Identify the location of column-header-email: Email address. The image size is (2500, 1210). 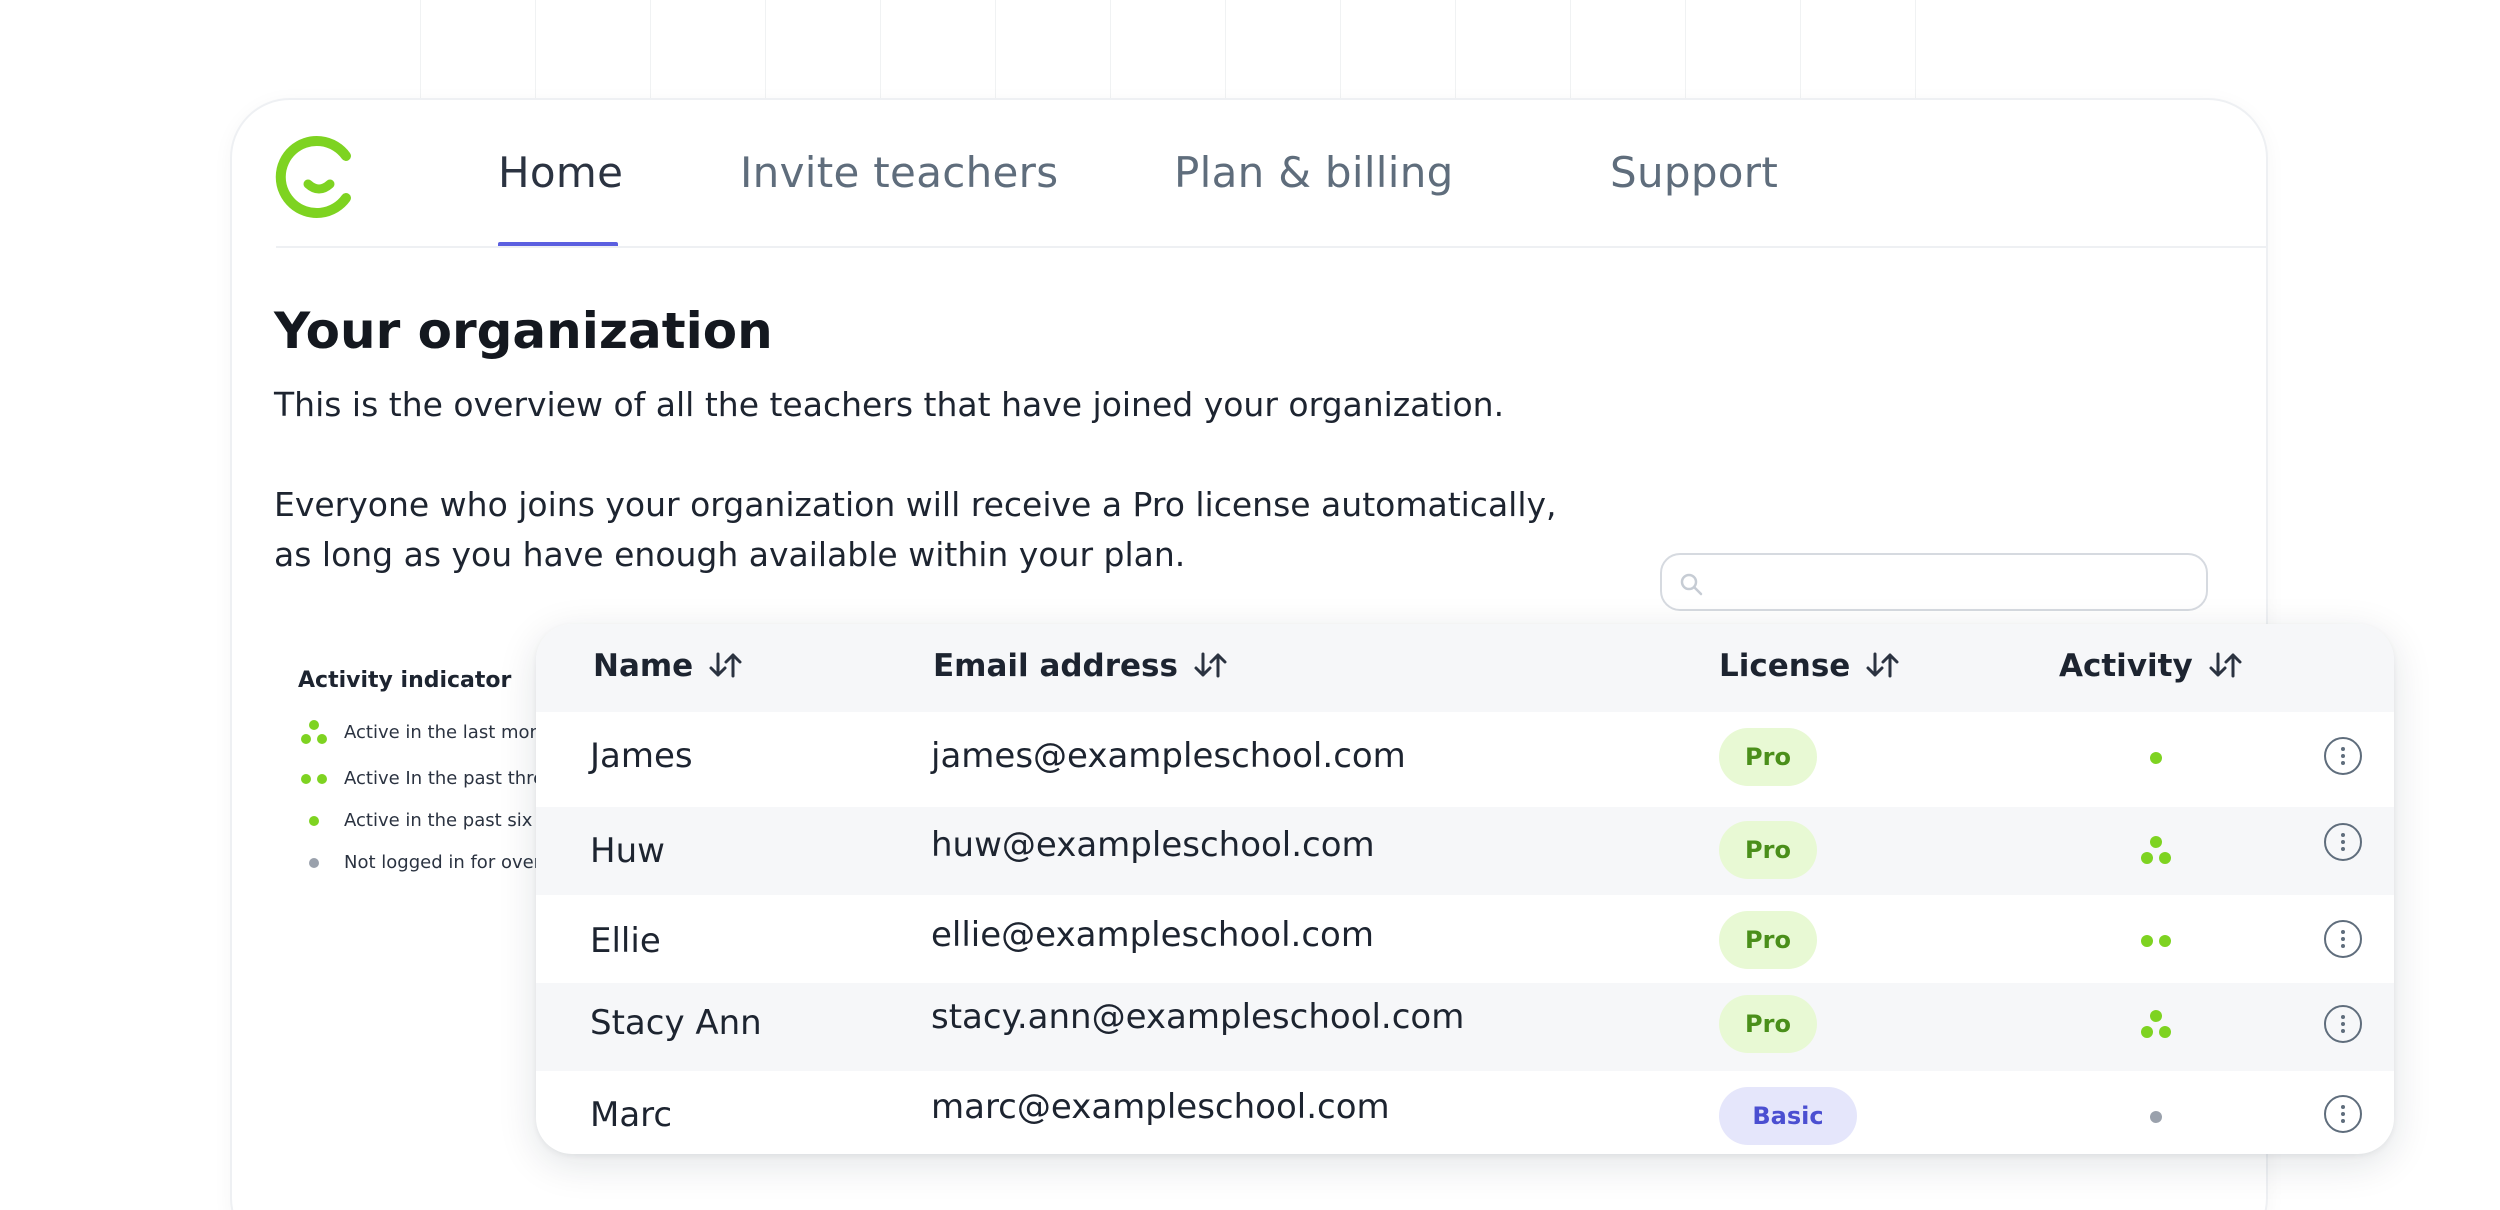
(1080, 666).